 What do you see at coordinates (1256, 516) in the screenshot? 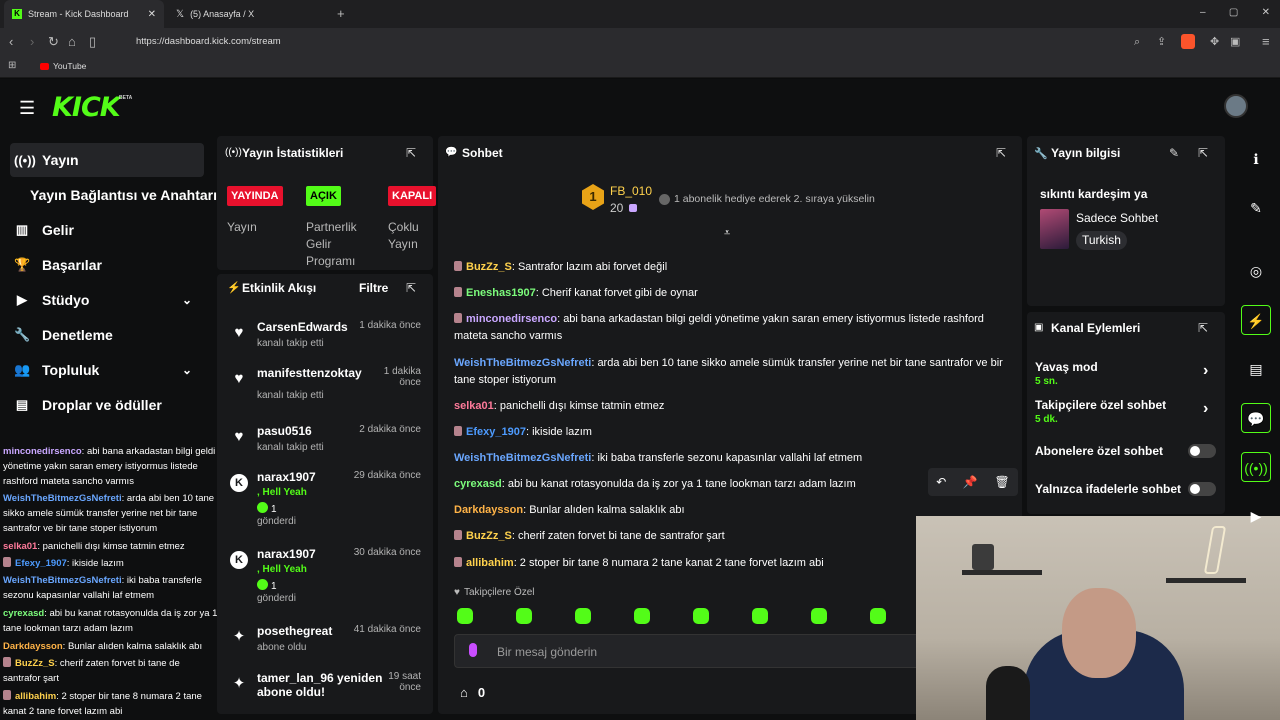
I see `camera-icon: ▶` at bounding box center [1256, 516].